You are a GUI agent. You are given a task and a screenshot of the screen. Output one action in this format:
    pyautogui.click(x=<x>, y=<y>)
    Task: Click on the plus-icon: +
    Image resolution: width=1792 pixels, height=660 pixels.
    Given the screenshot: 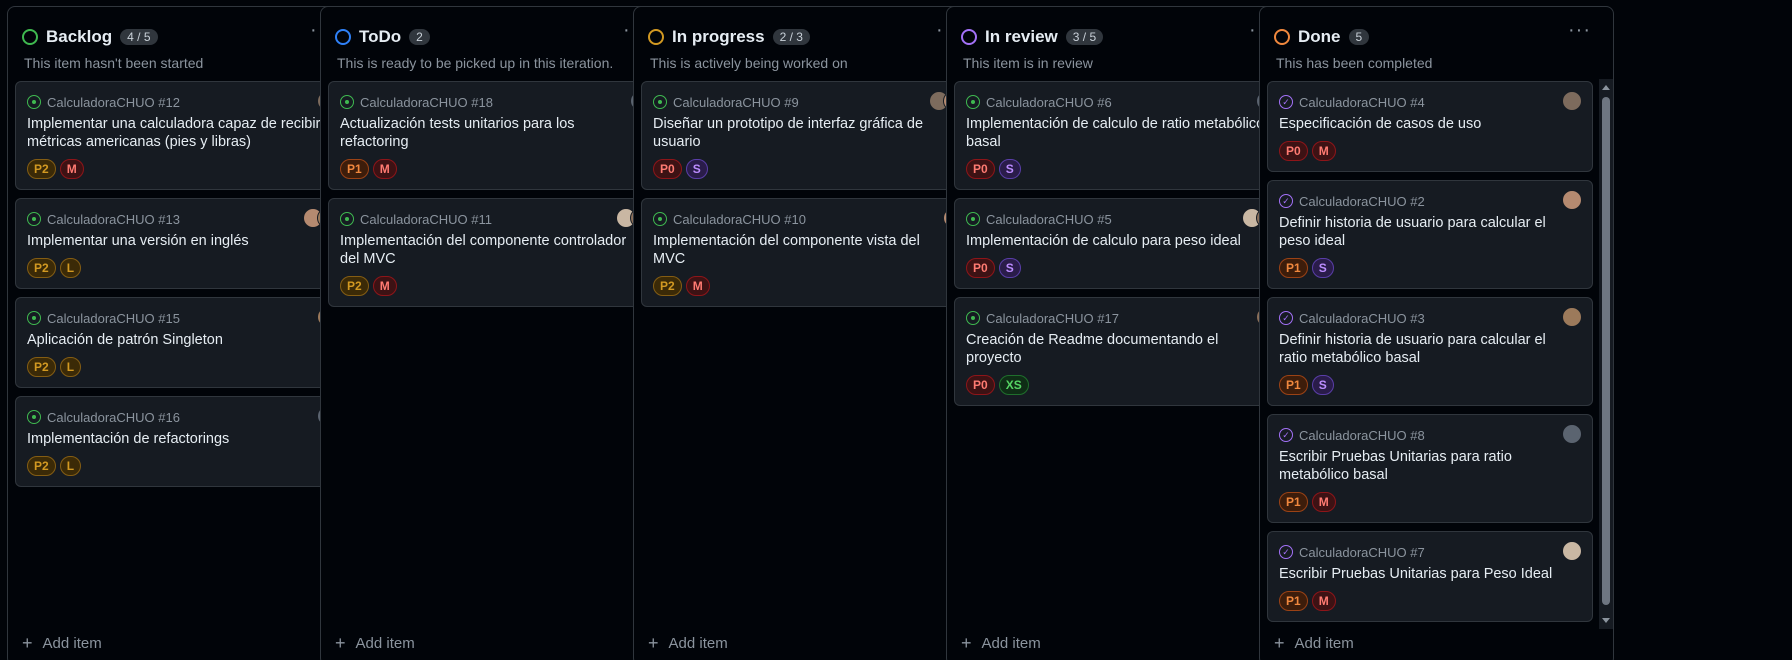 What is the action you would take?
    pyautogui.click(x=27, y=643)
    